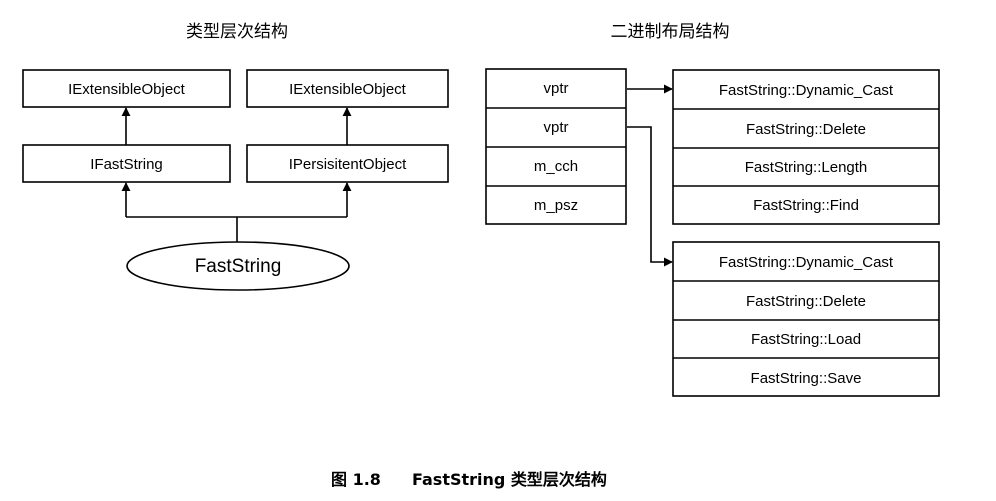  Describe the element at coordinates (556, 166) in the screenshot. I see `layout-slot-m-cch: m_cch` at that location.